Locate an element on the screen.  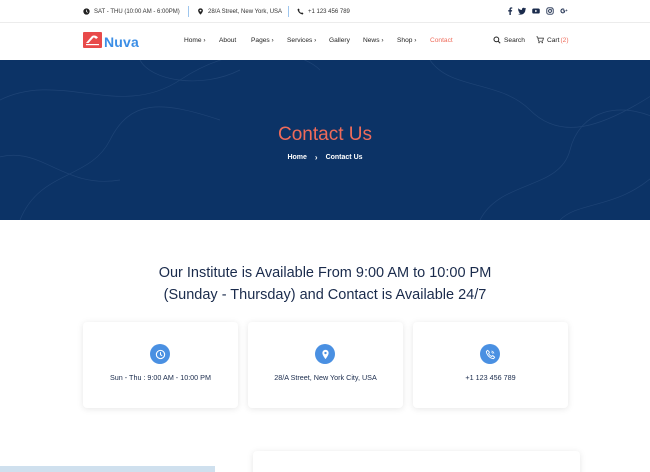
nav-services: Services › is located at coordinates (301, 40).